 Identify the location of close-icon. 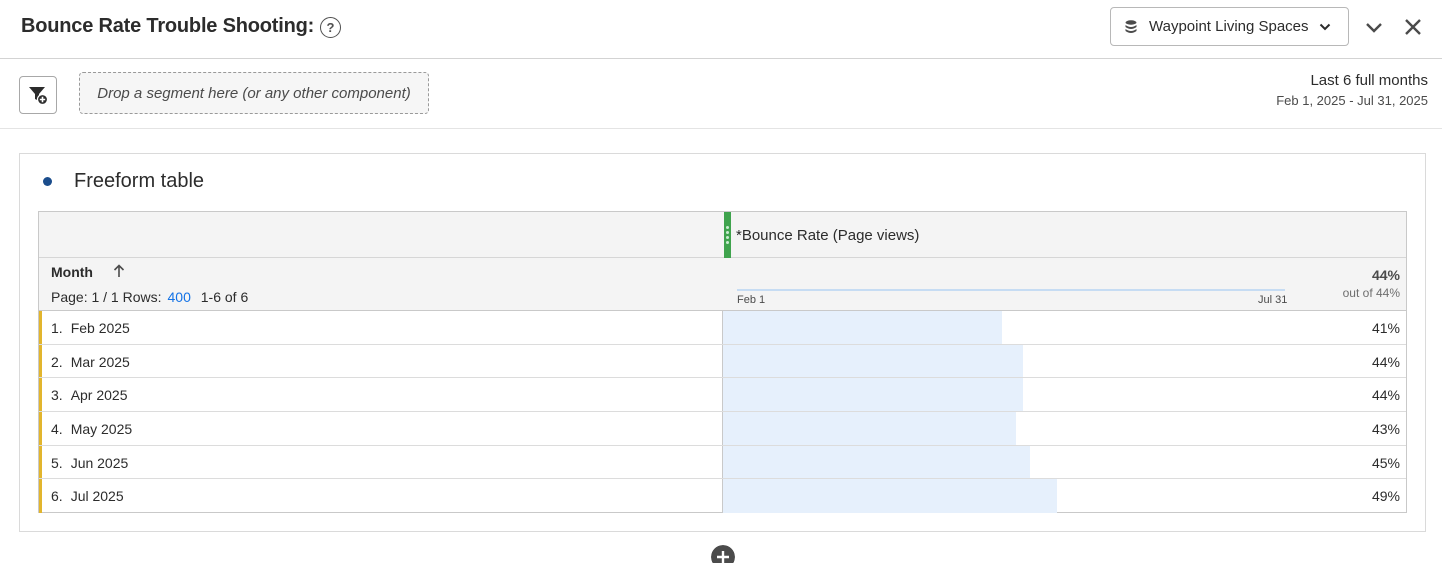
(1413, 27).